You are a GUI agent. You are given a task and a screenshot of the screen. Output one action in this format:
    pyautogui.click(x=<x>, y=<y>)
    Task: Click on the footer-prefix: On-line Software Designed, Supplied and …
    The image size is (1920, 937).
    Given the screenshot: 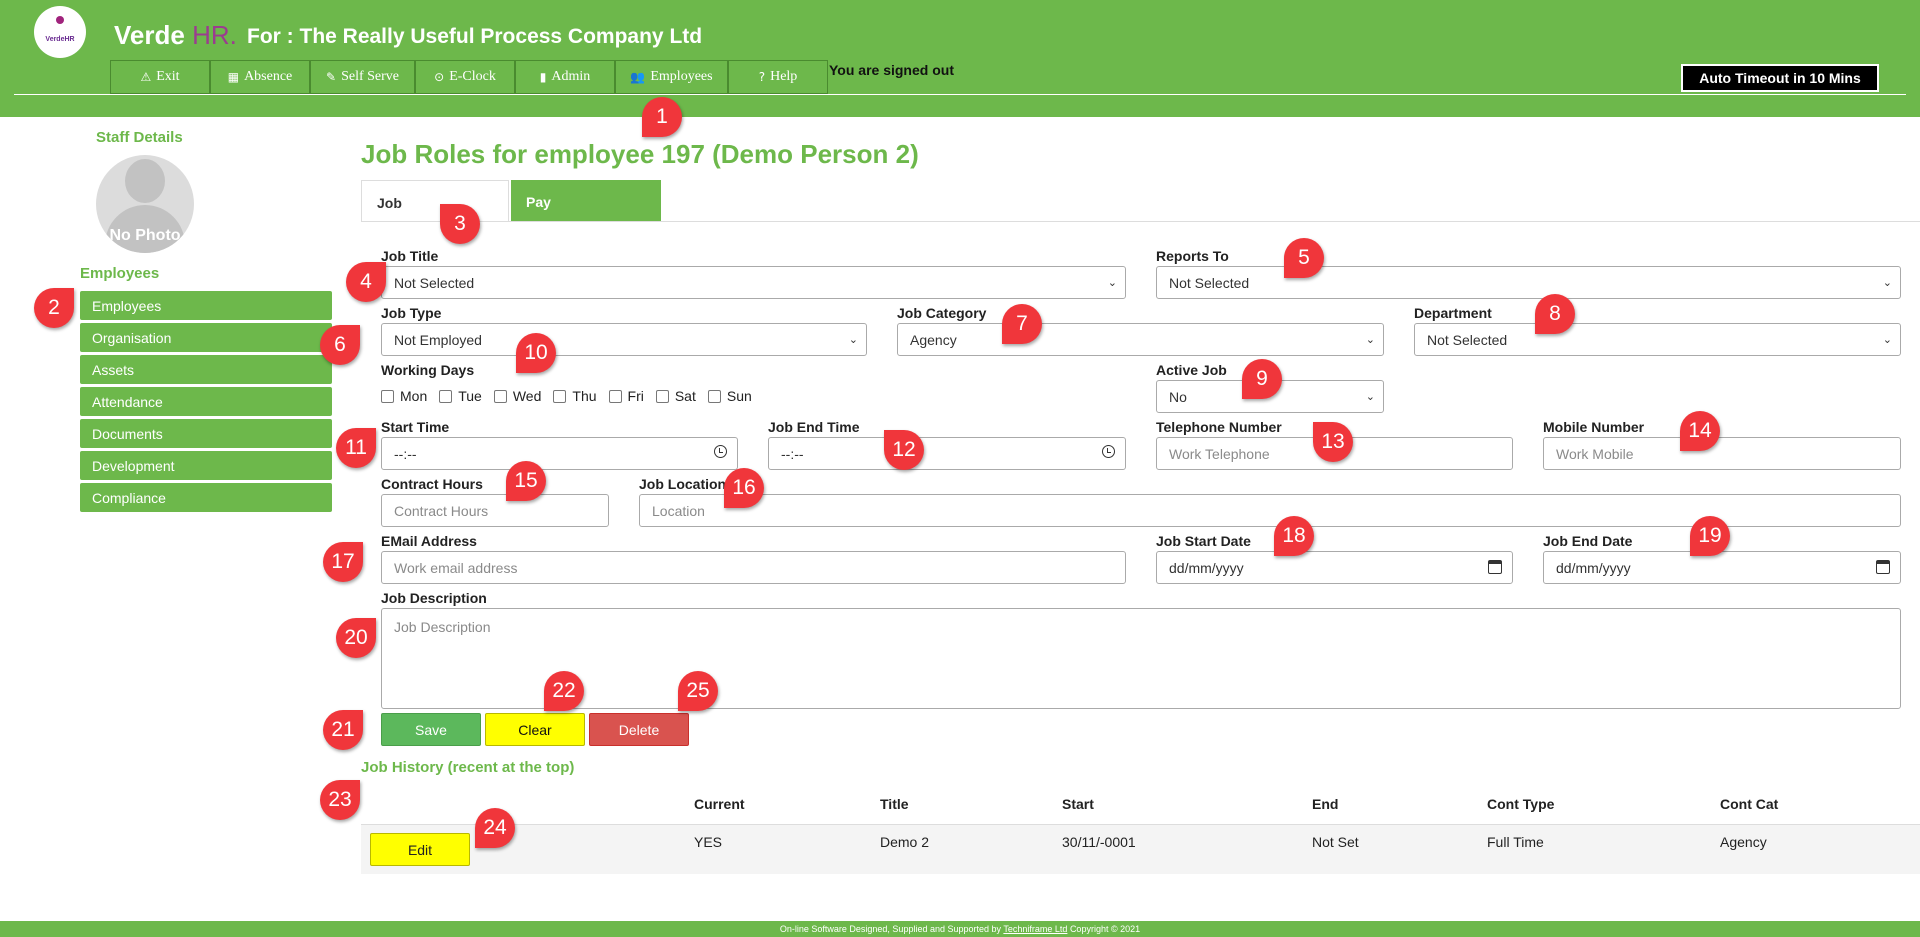 What is the action you would take?
    pyautogui.click(x=890, y=929)
    